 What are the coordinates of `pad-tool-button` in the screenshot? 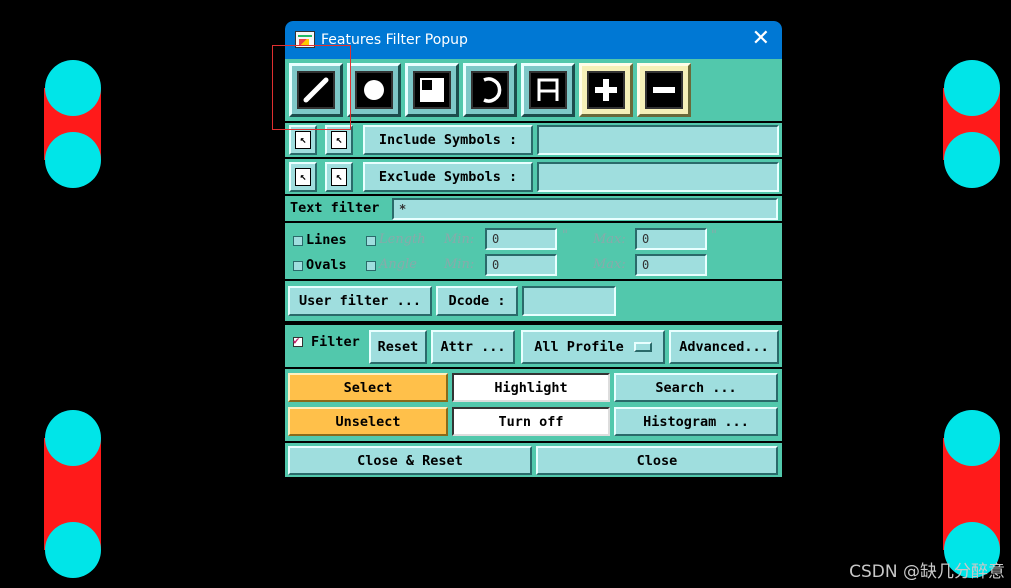 It's located at (374, 90).